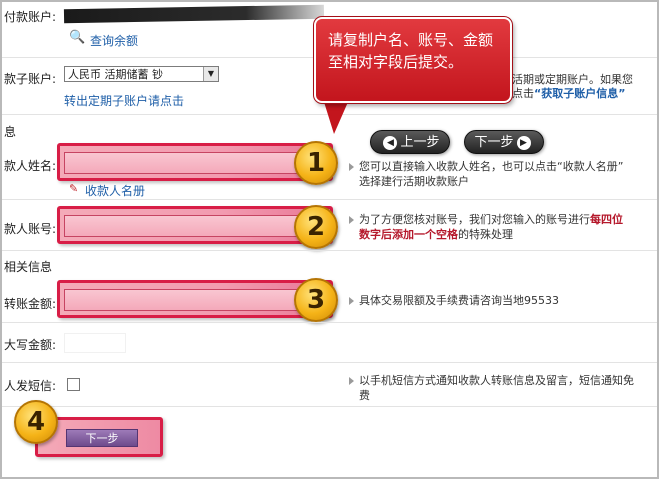 The image size is (659, 479). Describe the element at coordinates (413, 60) in the screenshot. I see `instruction-callout: 请复制户名、账号、金额至相对字段后提交。` at that location.